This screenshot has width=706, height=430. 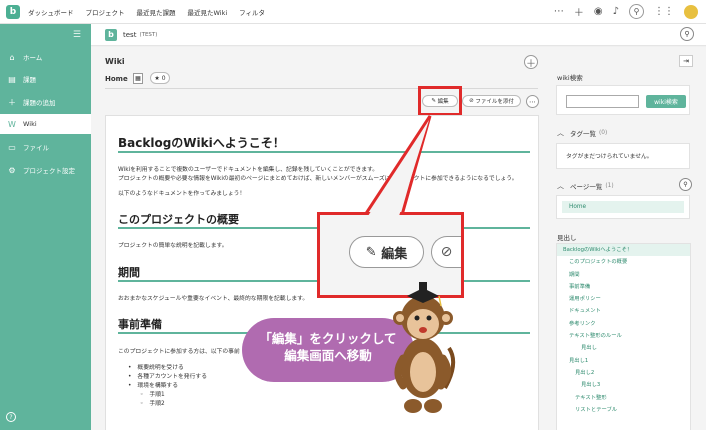 What do you see at coordinates (685, 184) in the screenshot?
I see `pages-search-icon: ⚲` at bounding box center [685, 184].